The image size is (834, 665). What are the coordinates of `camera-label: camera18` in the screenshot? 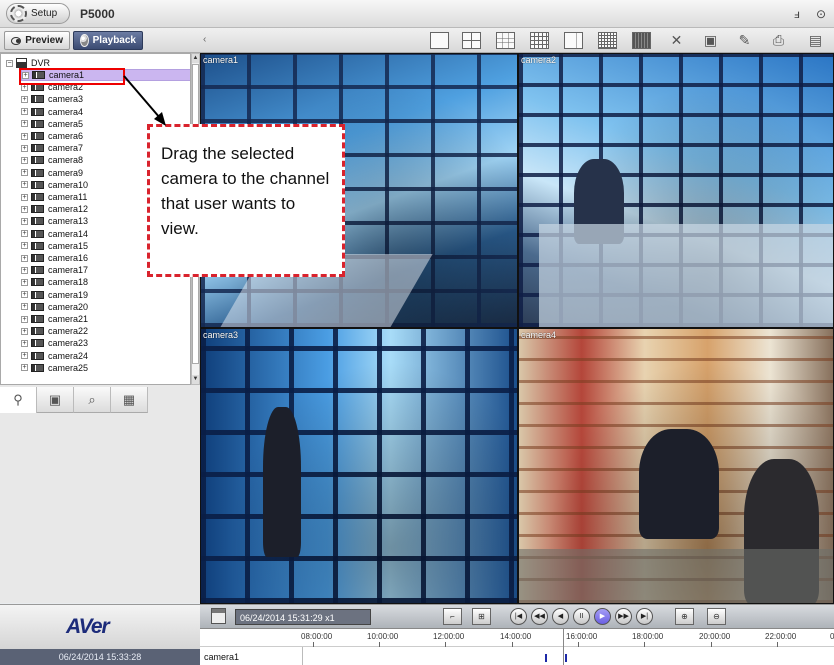 It's located at (68, 282).